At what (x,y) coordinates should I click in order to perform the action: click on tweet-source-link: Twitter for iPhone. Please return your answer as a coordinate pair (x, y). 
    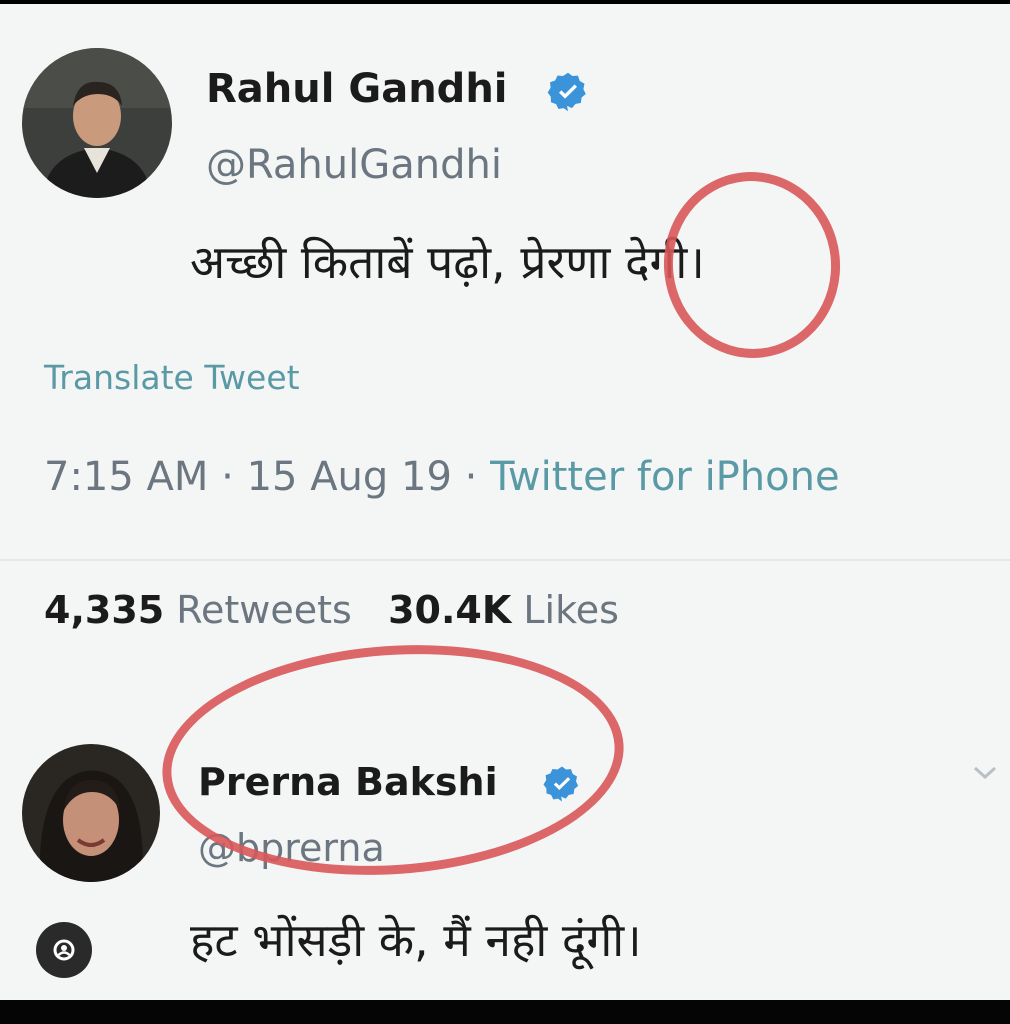
    Looking at the image, I should click on (665, 477).